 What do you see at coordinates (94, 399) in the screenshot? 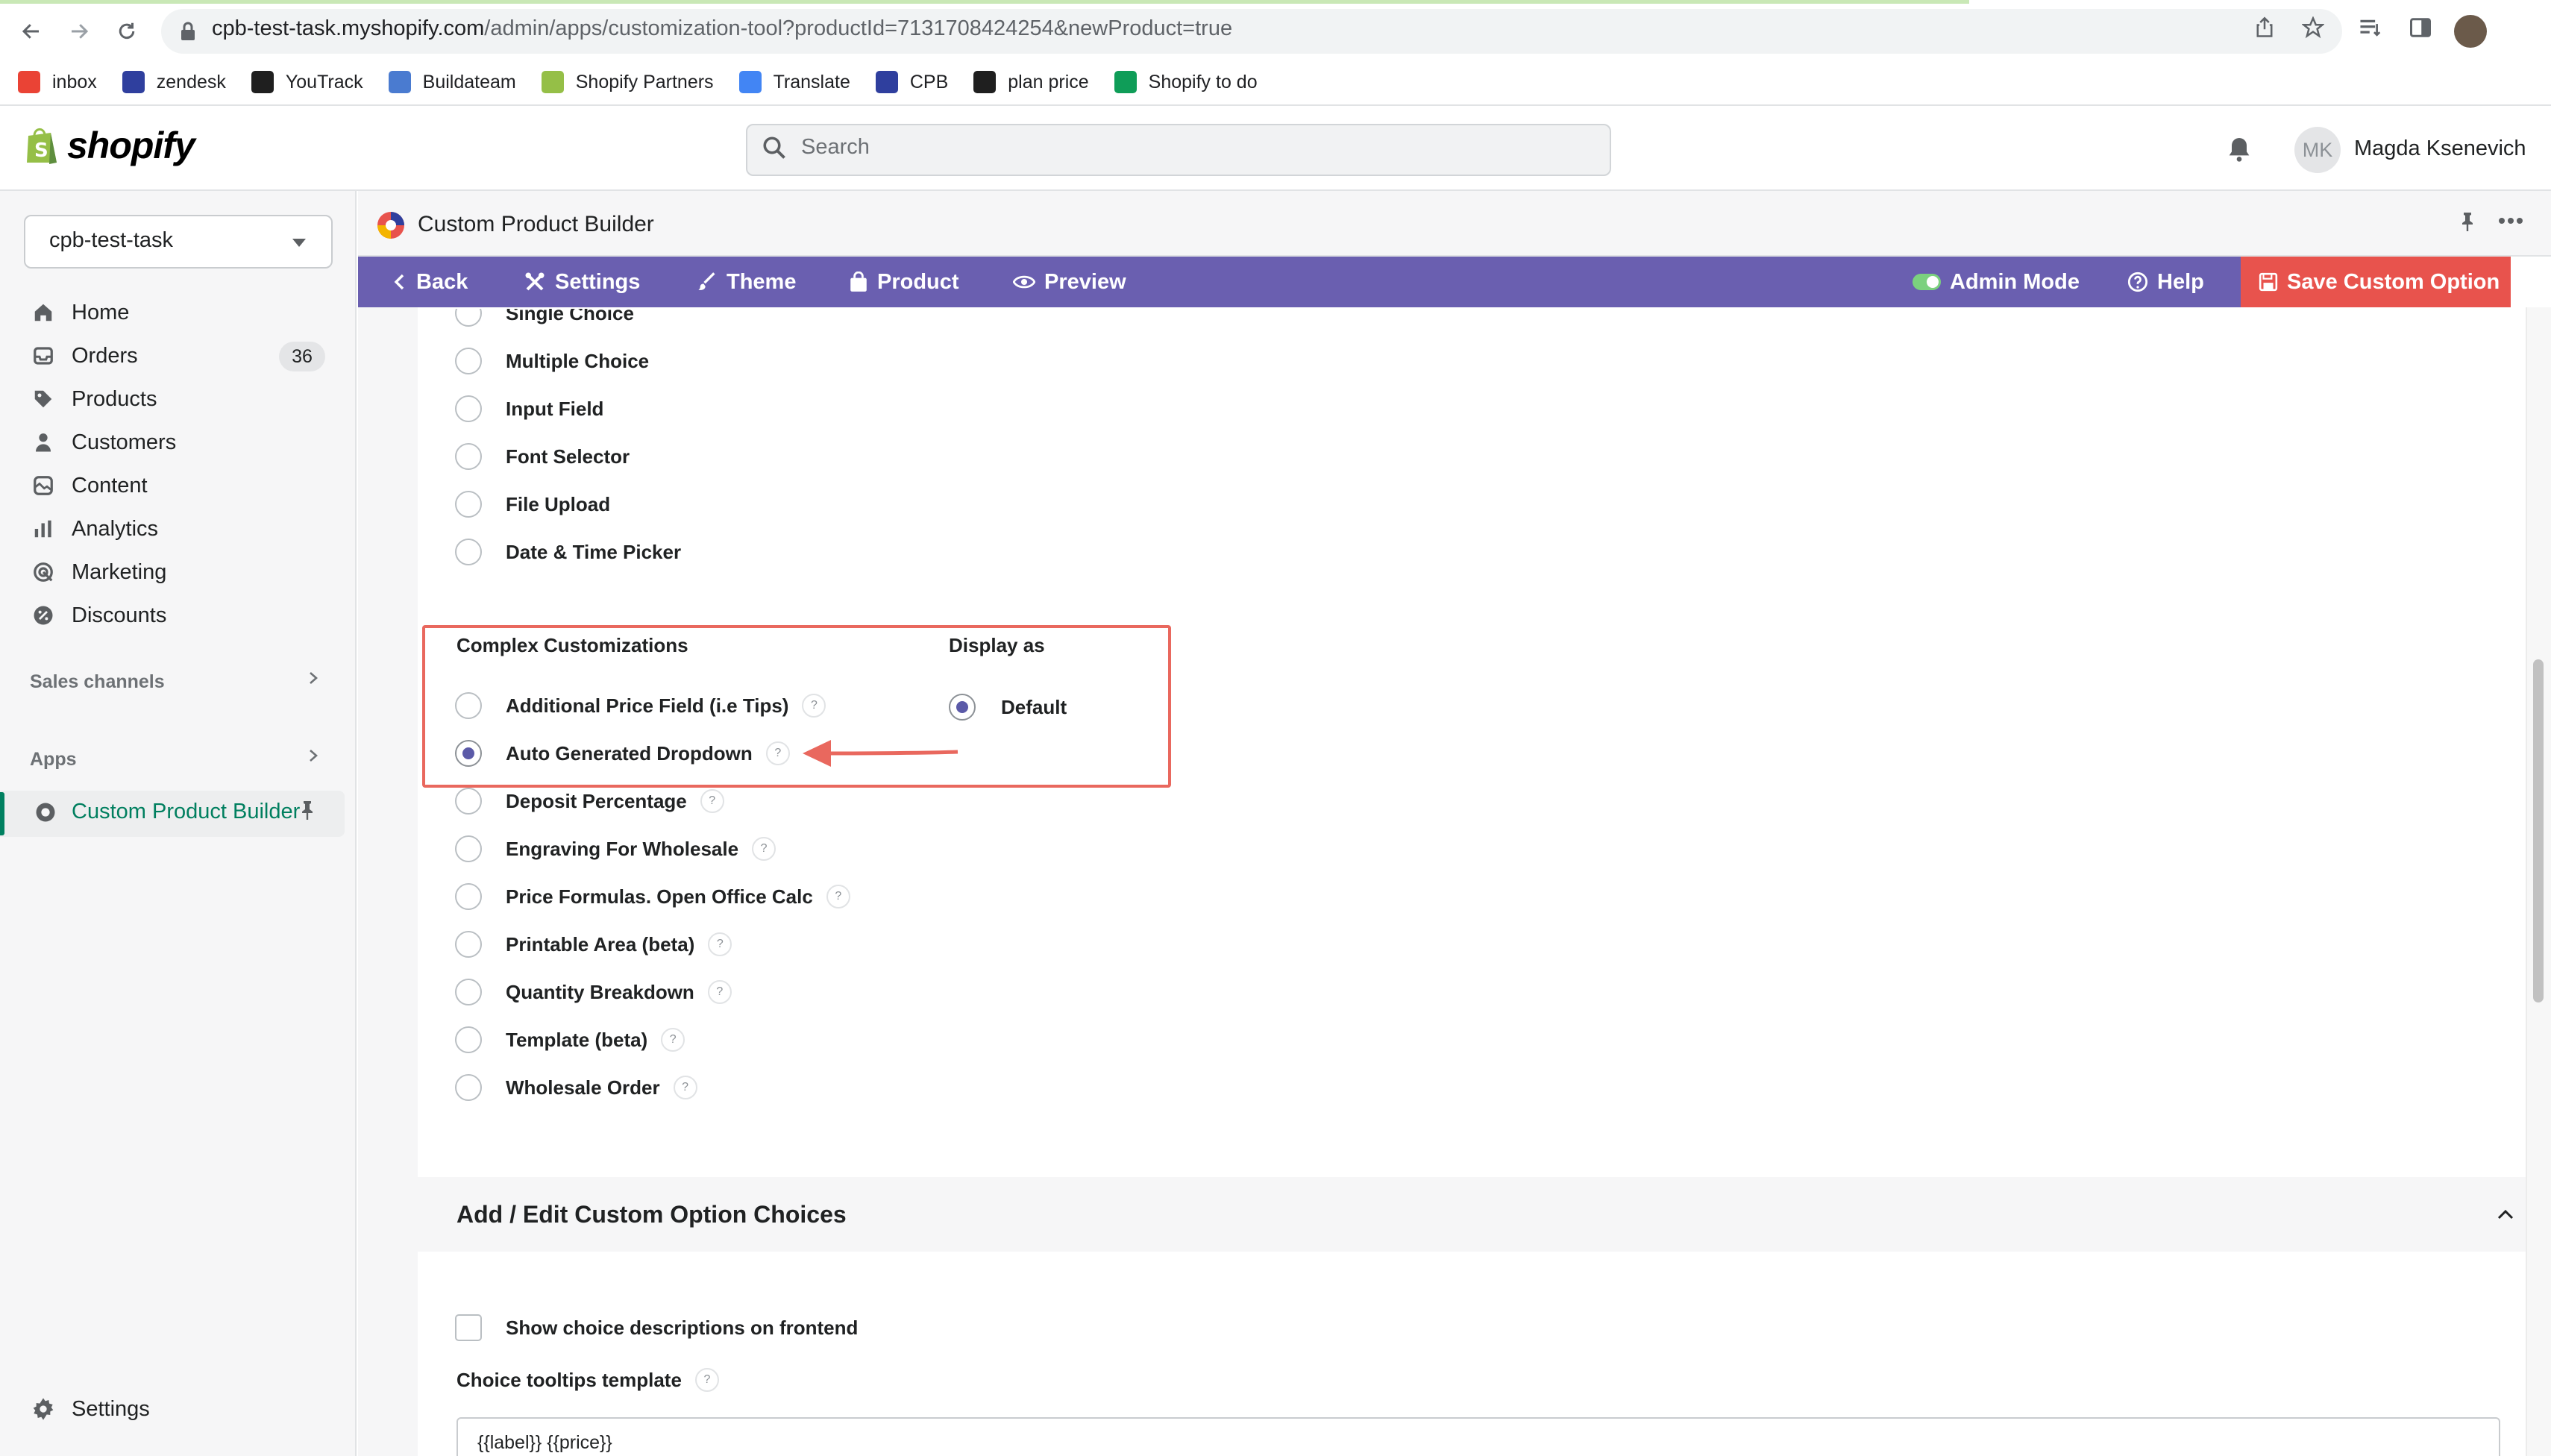
I see `sidebar-item-products: Products` at bounding box center [94, 399].